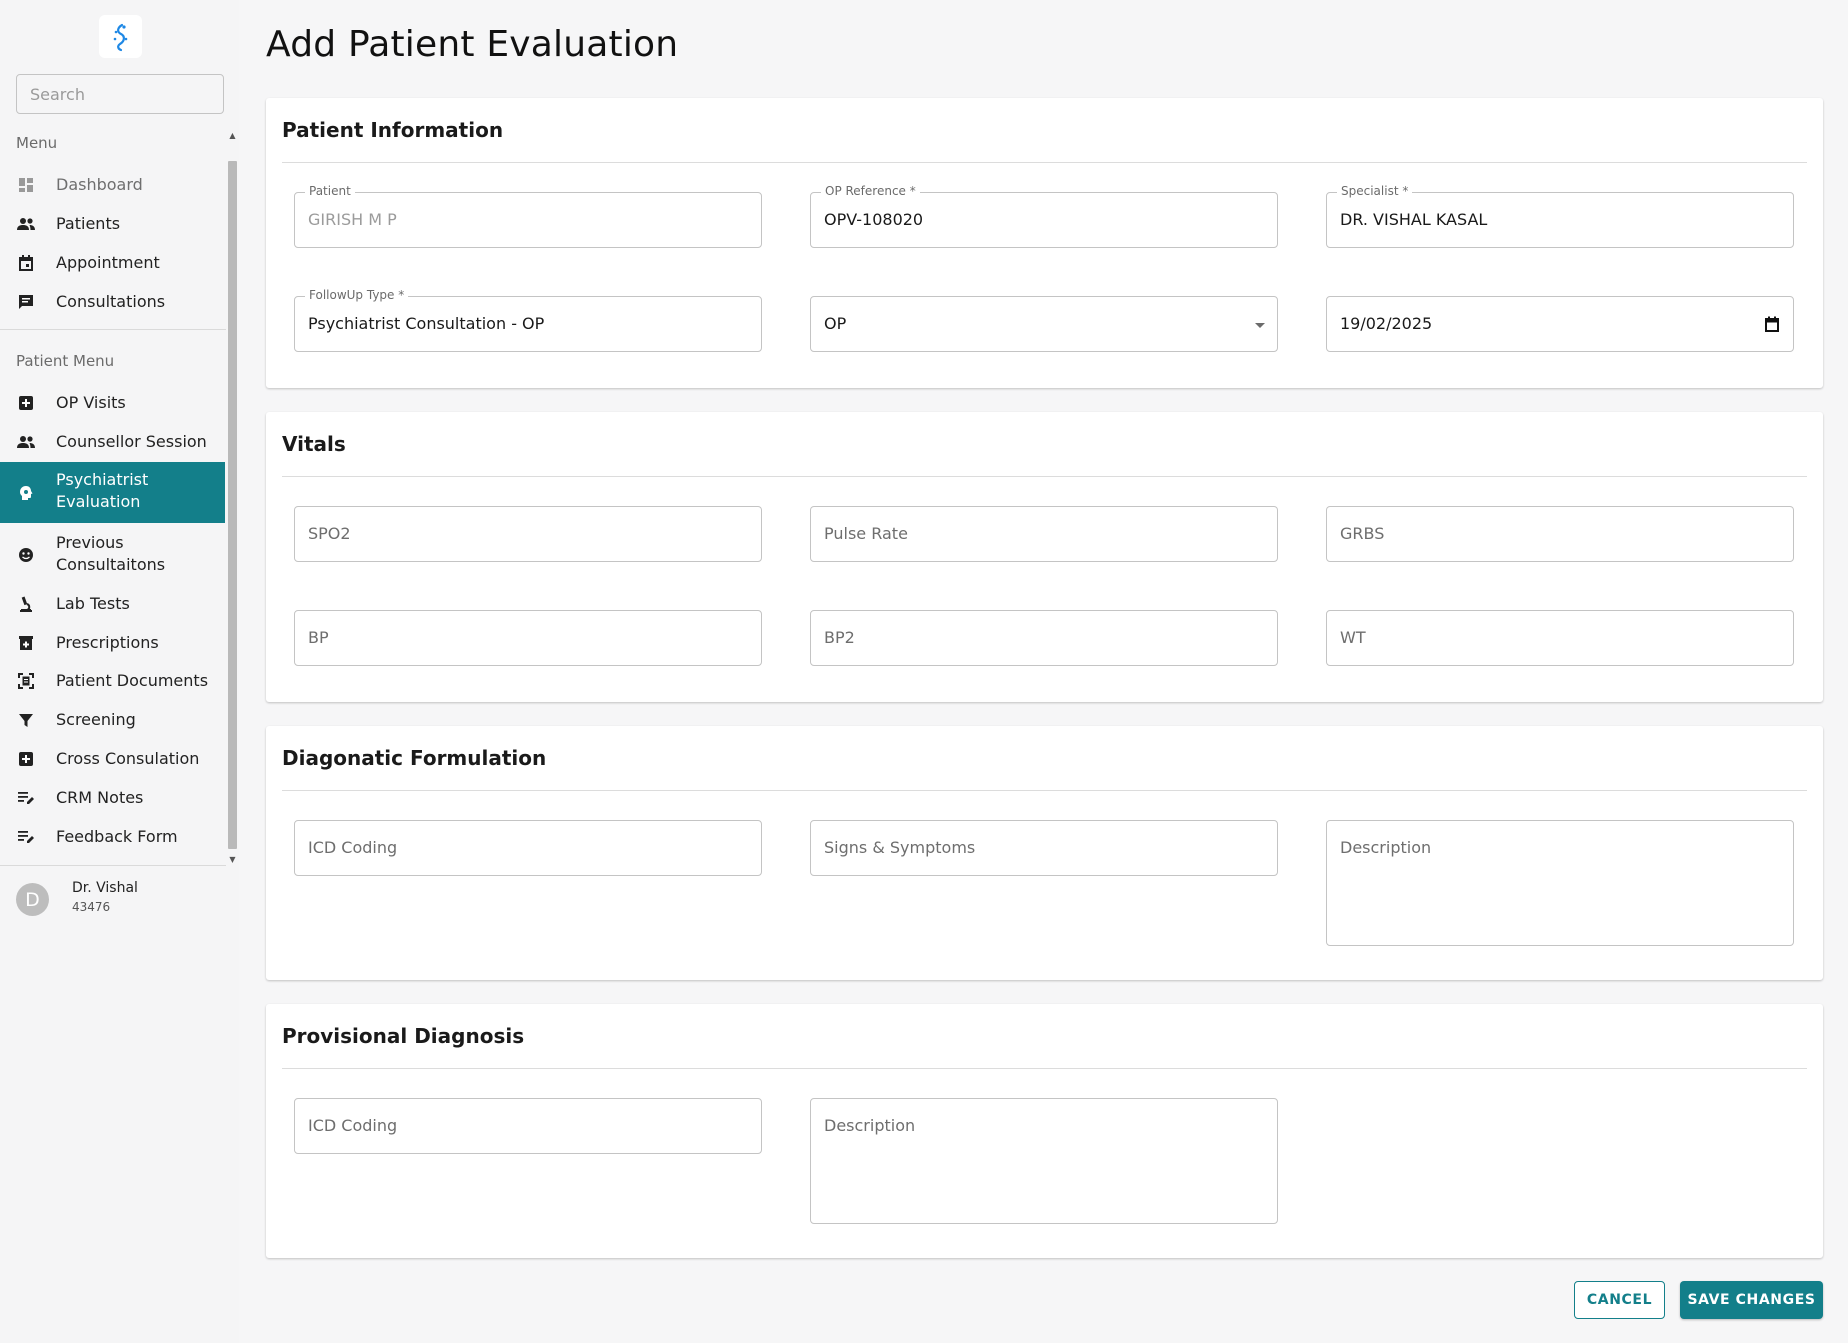 The width and height of the screenshot is (1848, 1343). I want to click on field-label: Specialist *, so click(1375, 191).